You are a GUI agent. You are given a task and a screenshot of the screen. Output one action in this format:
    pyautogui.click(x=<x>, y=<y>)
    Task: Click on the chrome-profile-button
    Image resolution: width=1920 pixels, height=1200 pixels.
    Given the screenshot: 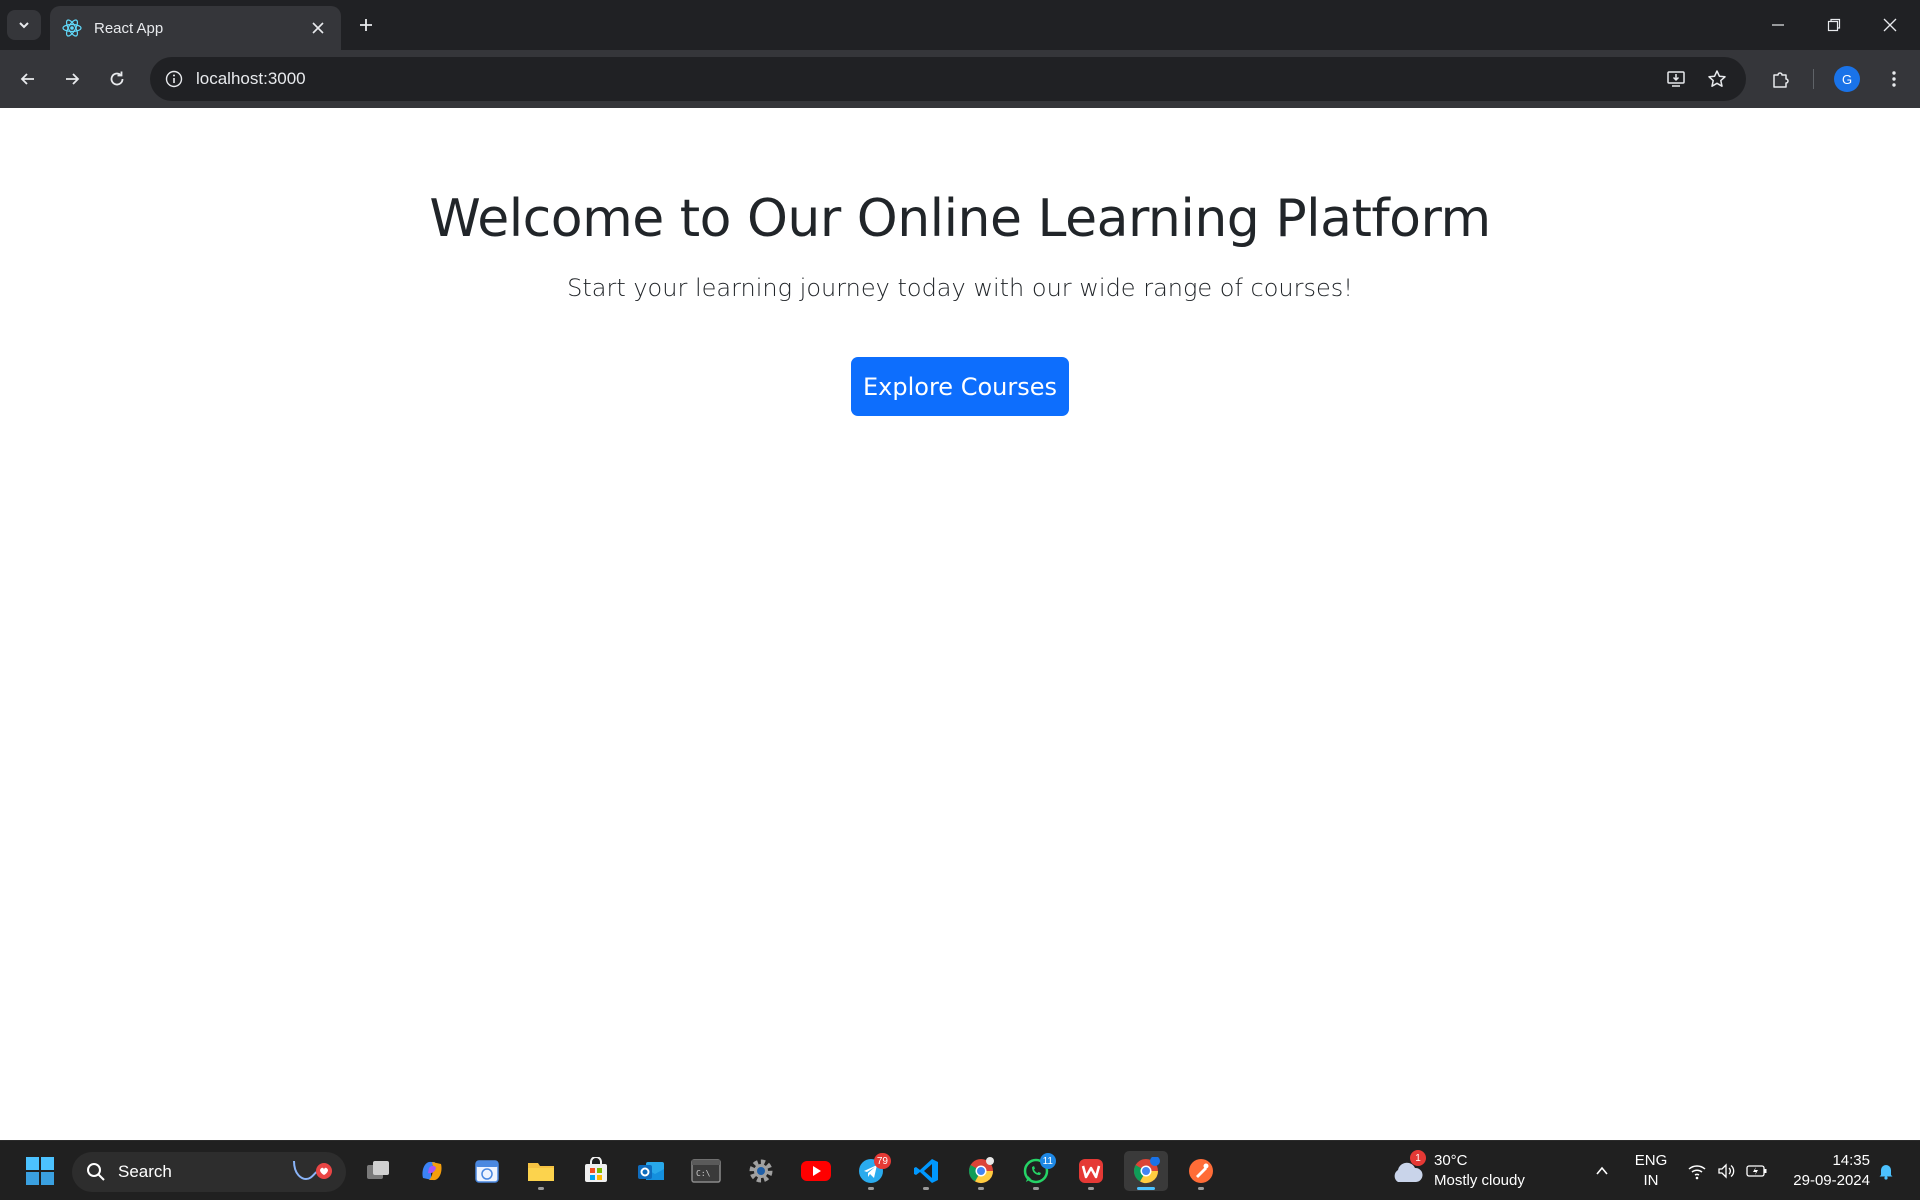 What is the action you would take?
    pyautogui.click(x=1146, y=1171)
    